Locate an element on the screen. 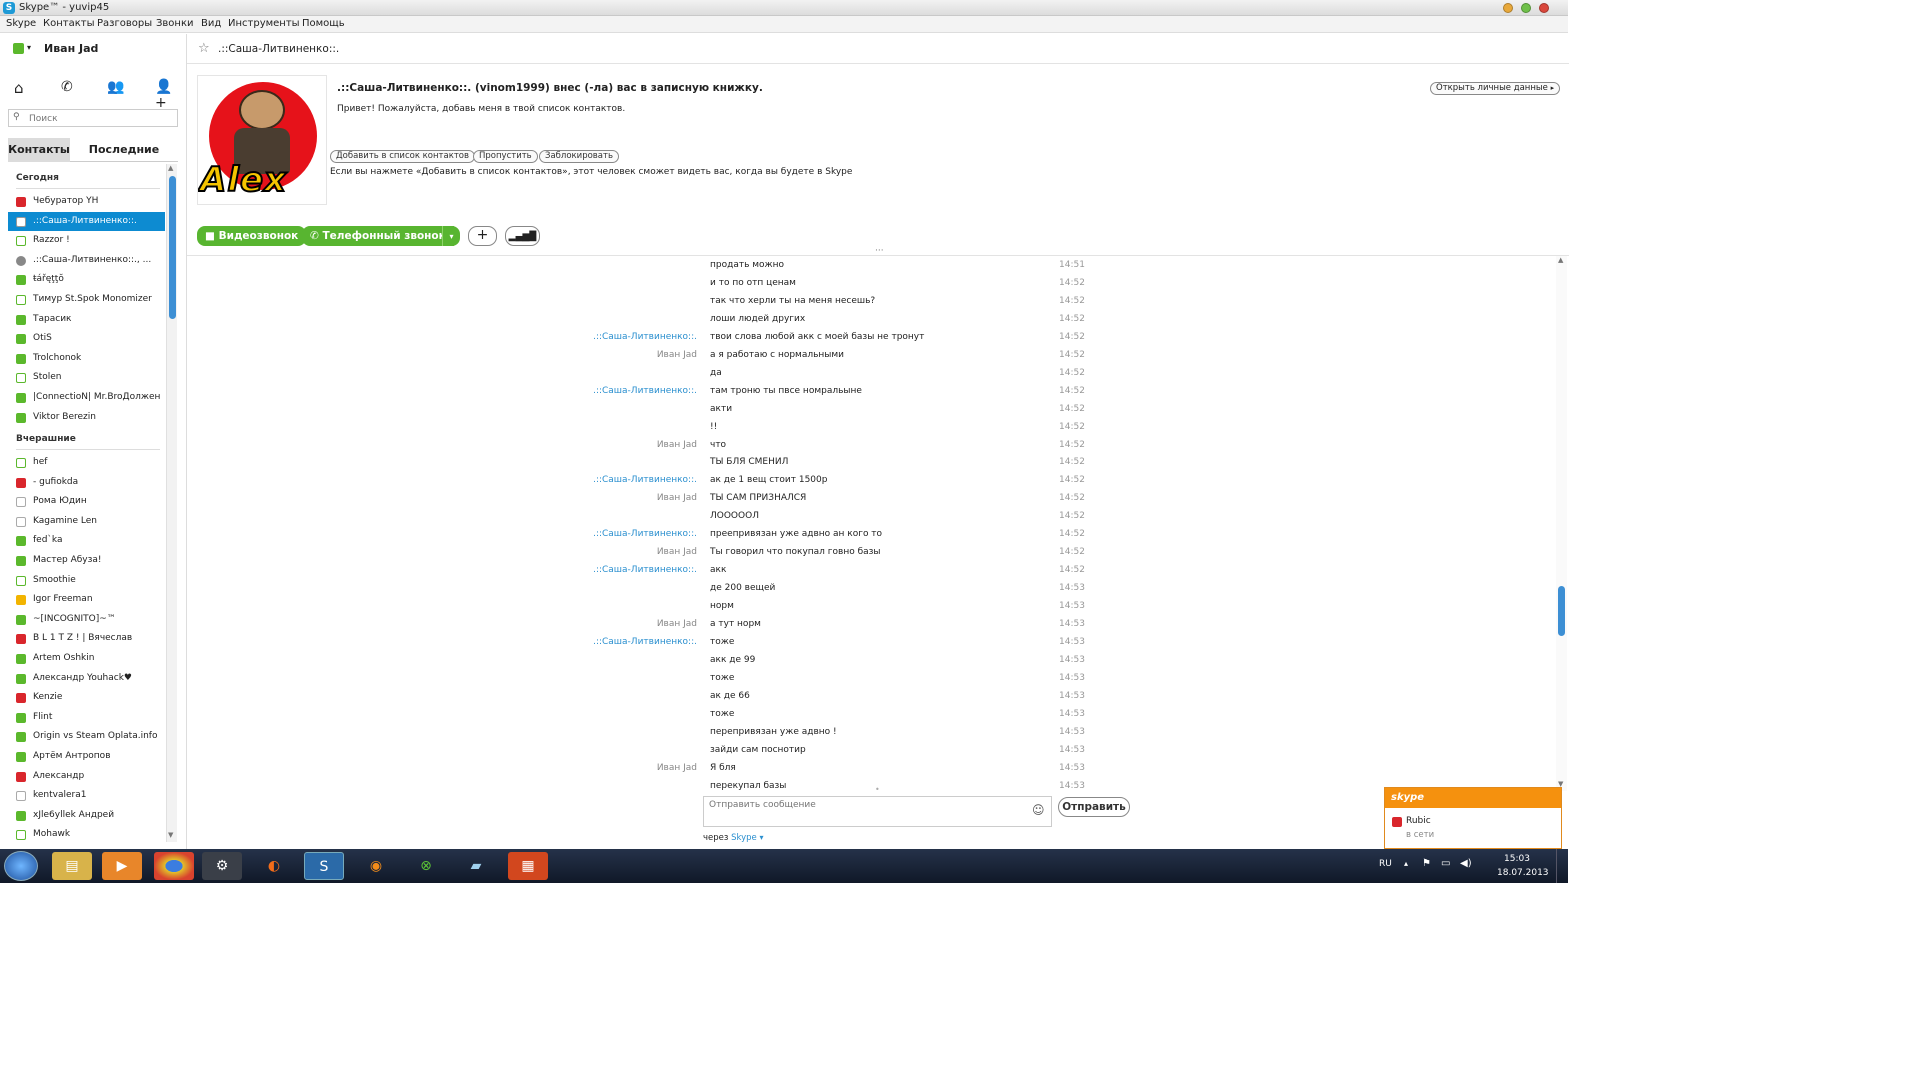  tray-arrow-icon: ▴ is located at coordinates (1406, 863).